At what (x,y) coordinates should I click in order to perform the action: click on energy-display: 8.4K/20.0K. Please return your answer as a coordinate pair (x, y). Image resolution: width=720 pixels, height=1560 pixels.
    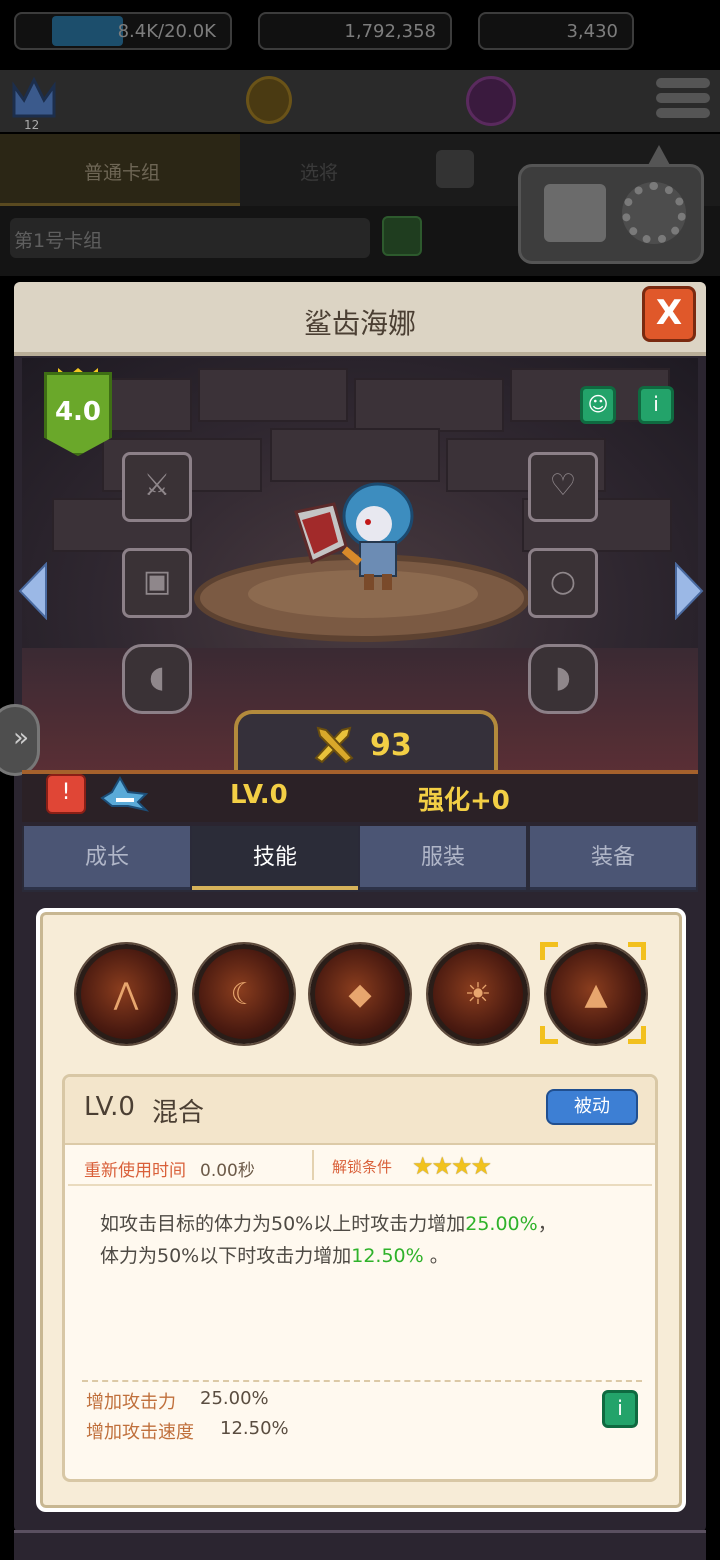
    Looking at the image, I should click on (123, 31).